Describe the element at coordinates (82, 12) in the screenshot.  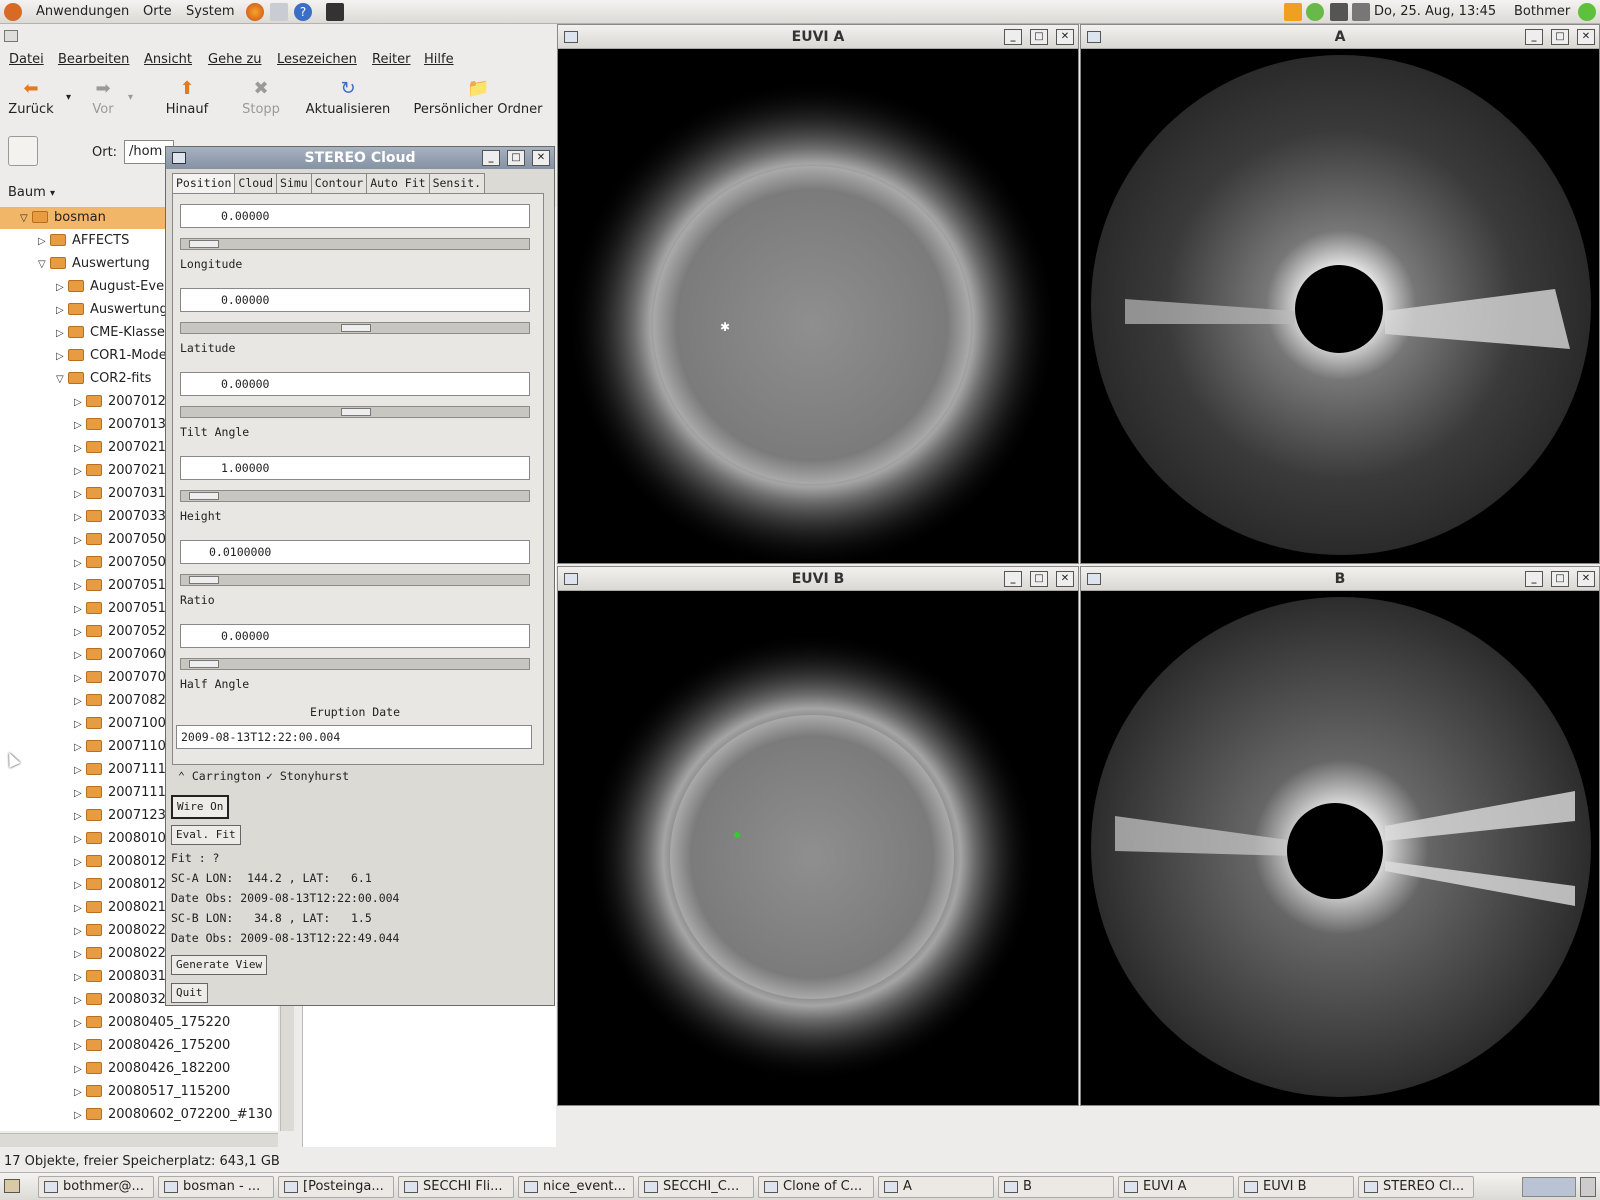
I see `menu-anwendungen: Anwendungen` at that location.